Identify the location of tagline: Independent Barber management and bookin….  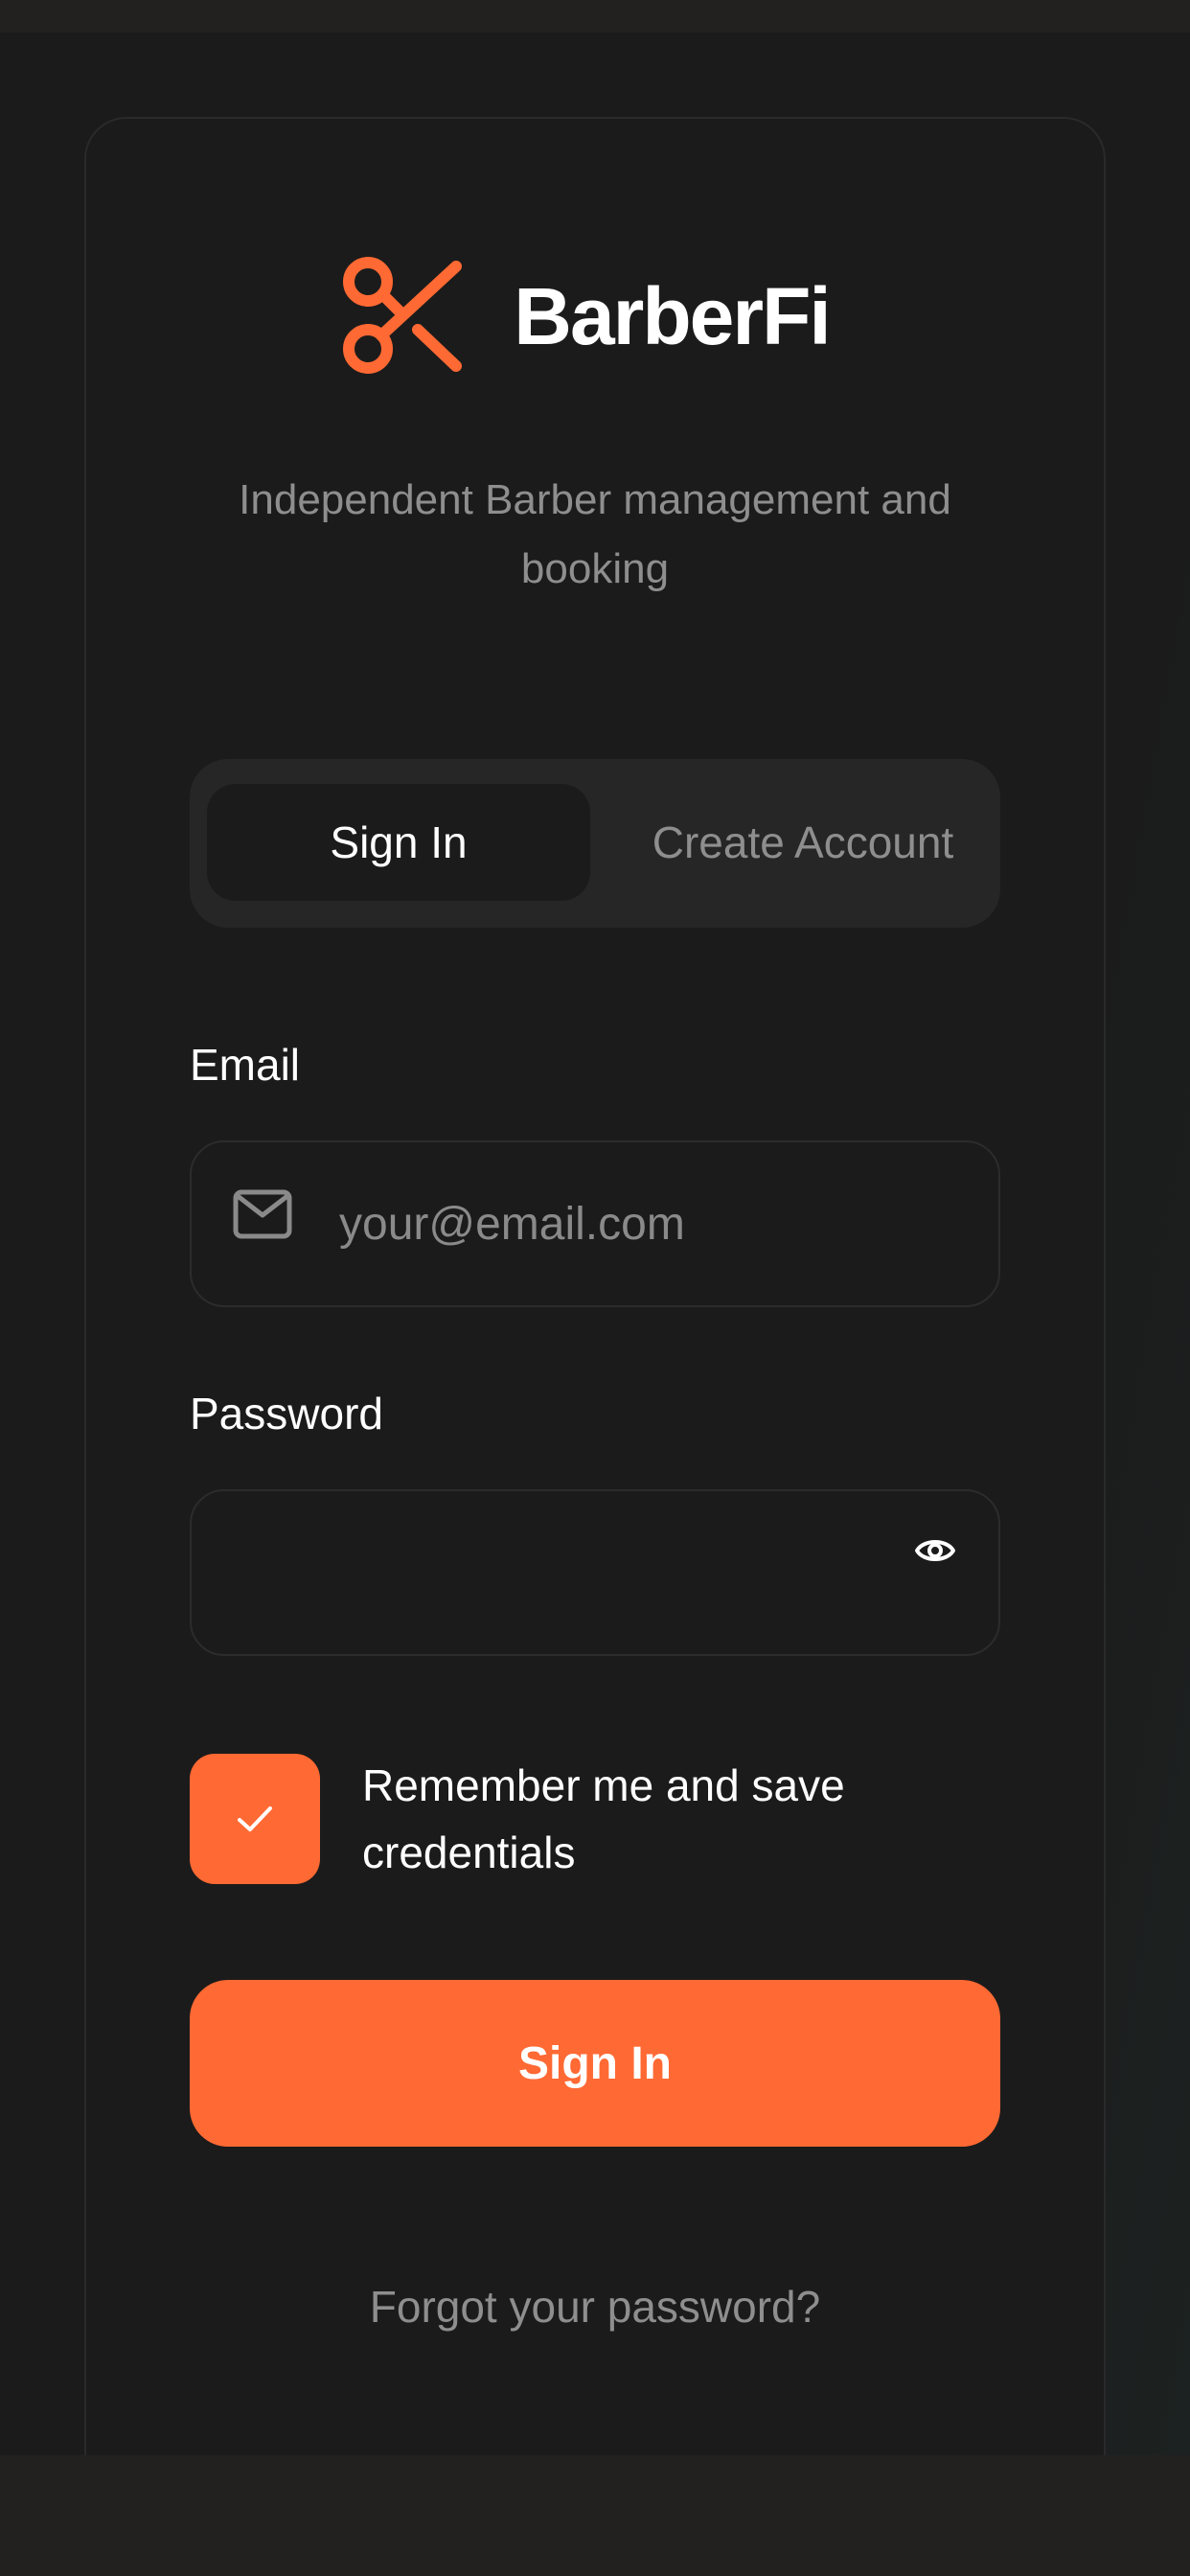
(595, 534).